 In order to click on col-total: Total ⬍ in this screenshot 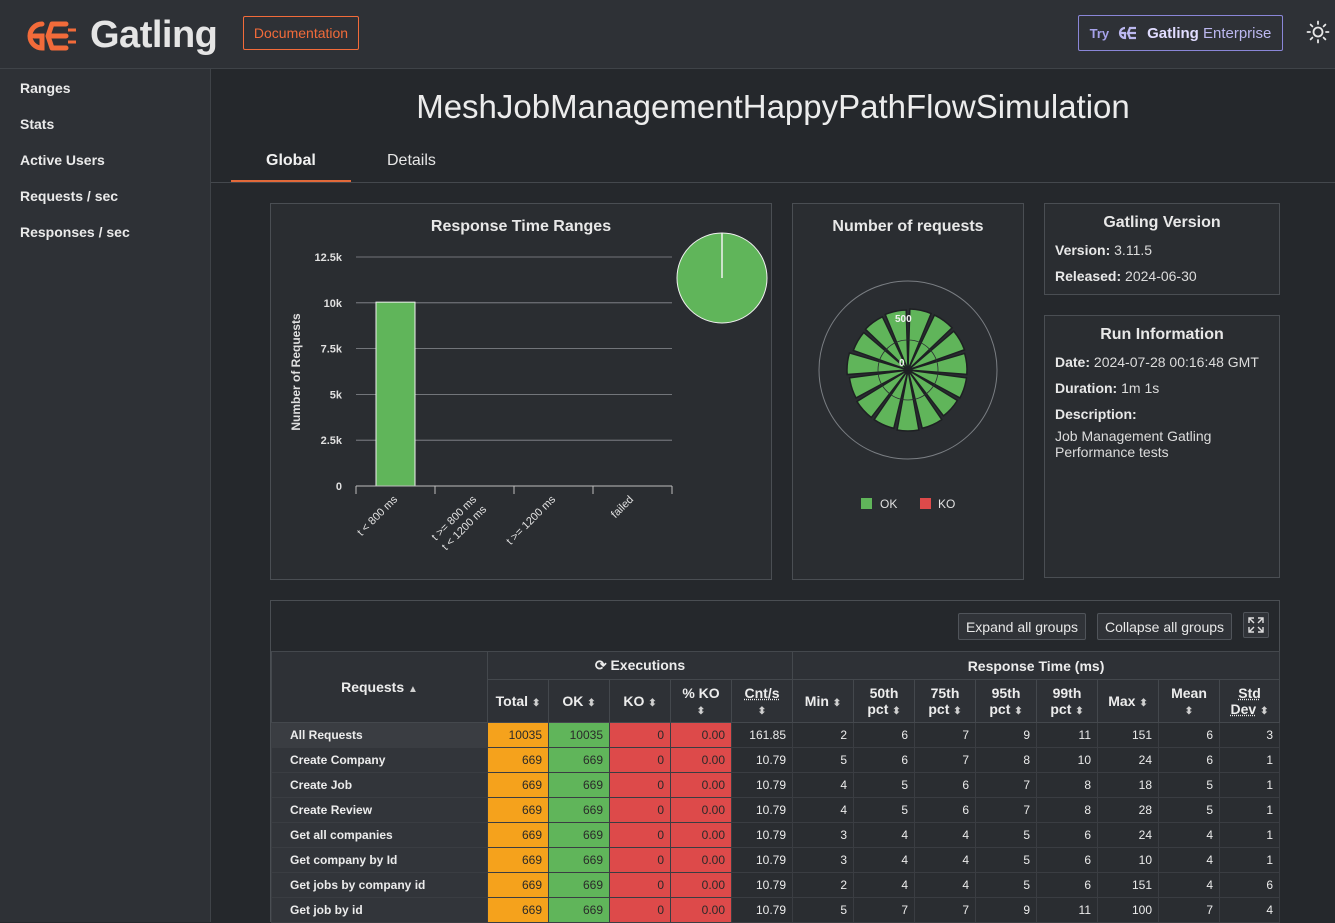, I will do `click(518, 701)`.